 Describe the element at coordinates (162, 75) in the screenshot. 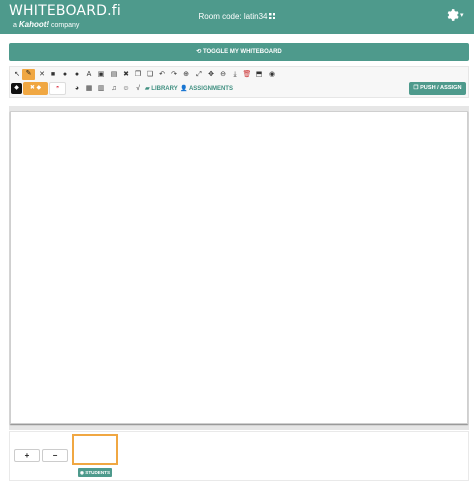

I see `undo-icon: ↶` at that location.